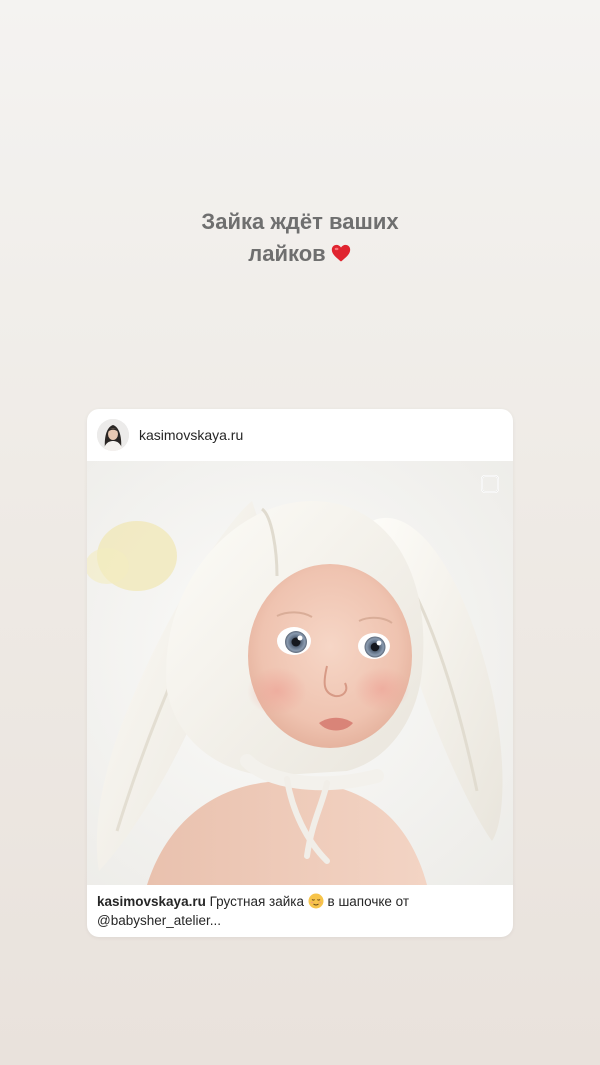 Image resolution: width=600 pixels, height=1065 pixels. What do you see at coordinates (300, 221) in the screenshot?
I see `story-caption-line1: Зайка ждёт ваших` at bounding box center [300, 221].